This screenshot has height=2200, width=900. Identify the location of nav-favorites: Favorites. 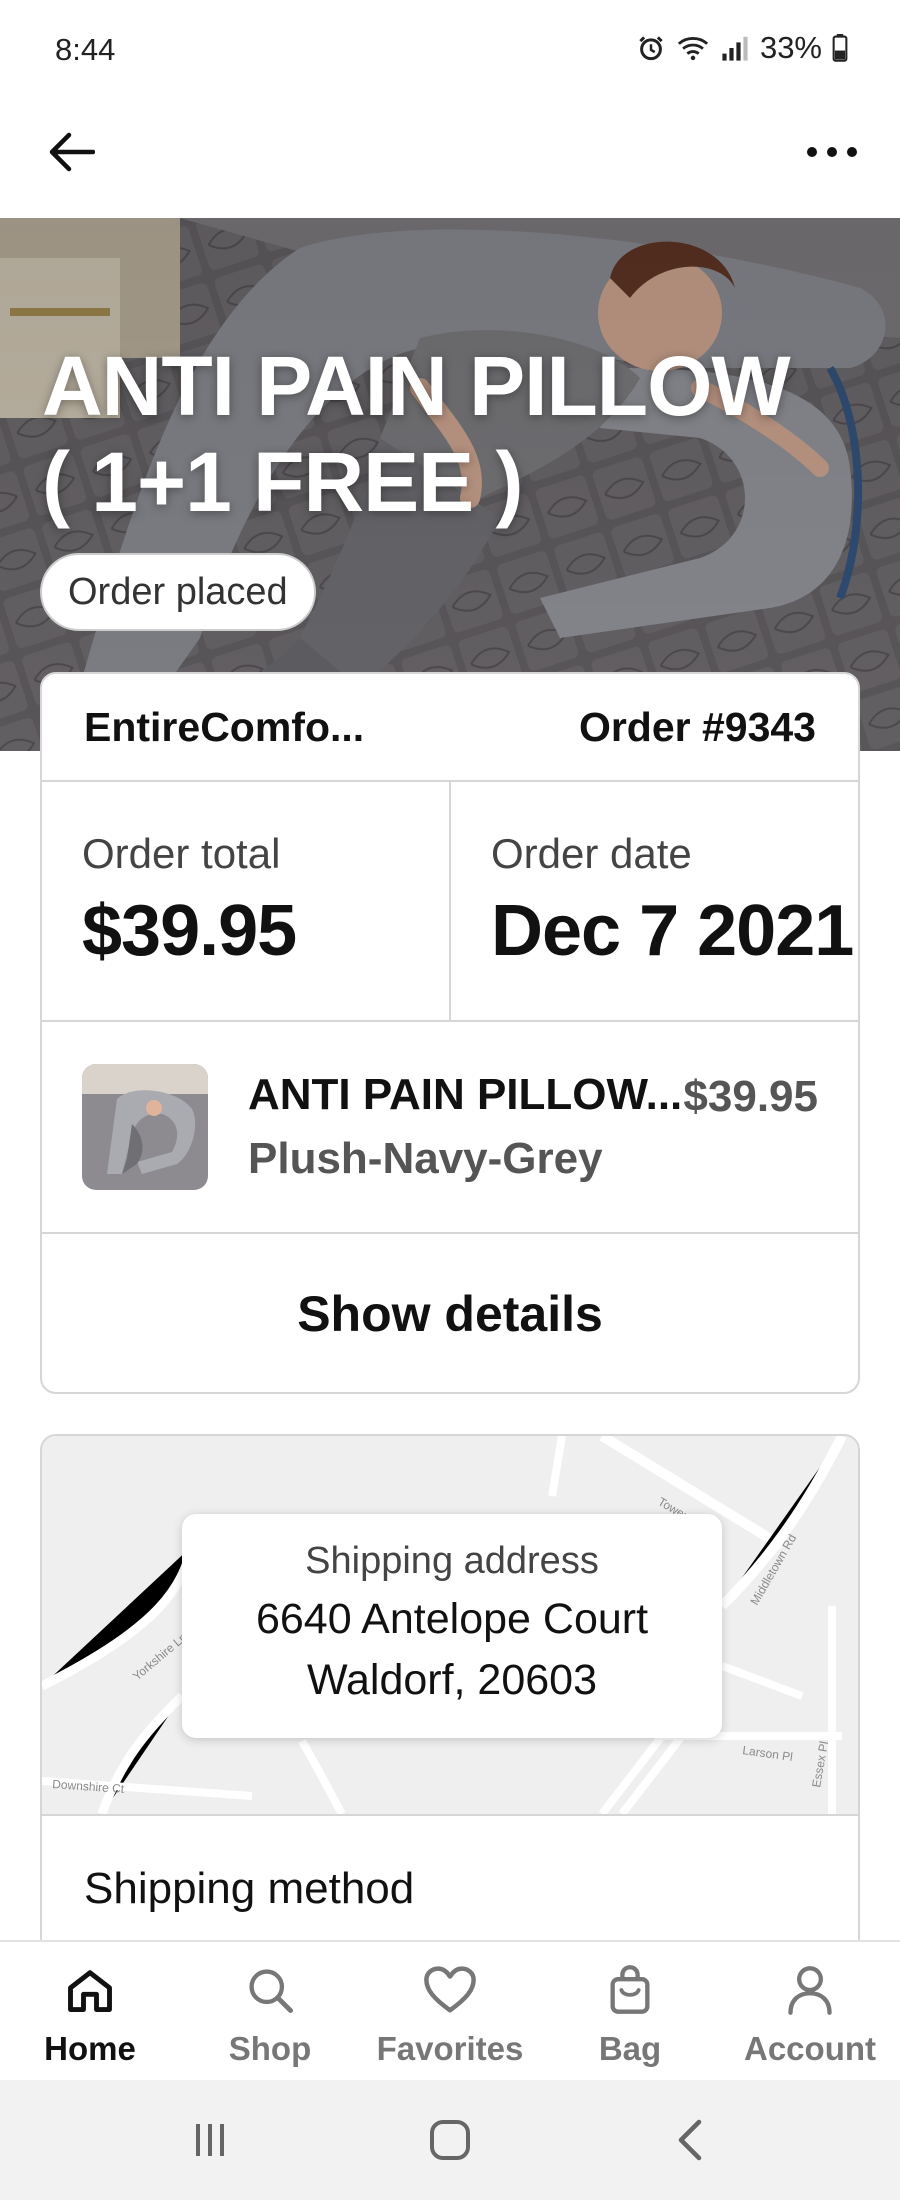
(450, 2011).